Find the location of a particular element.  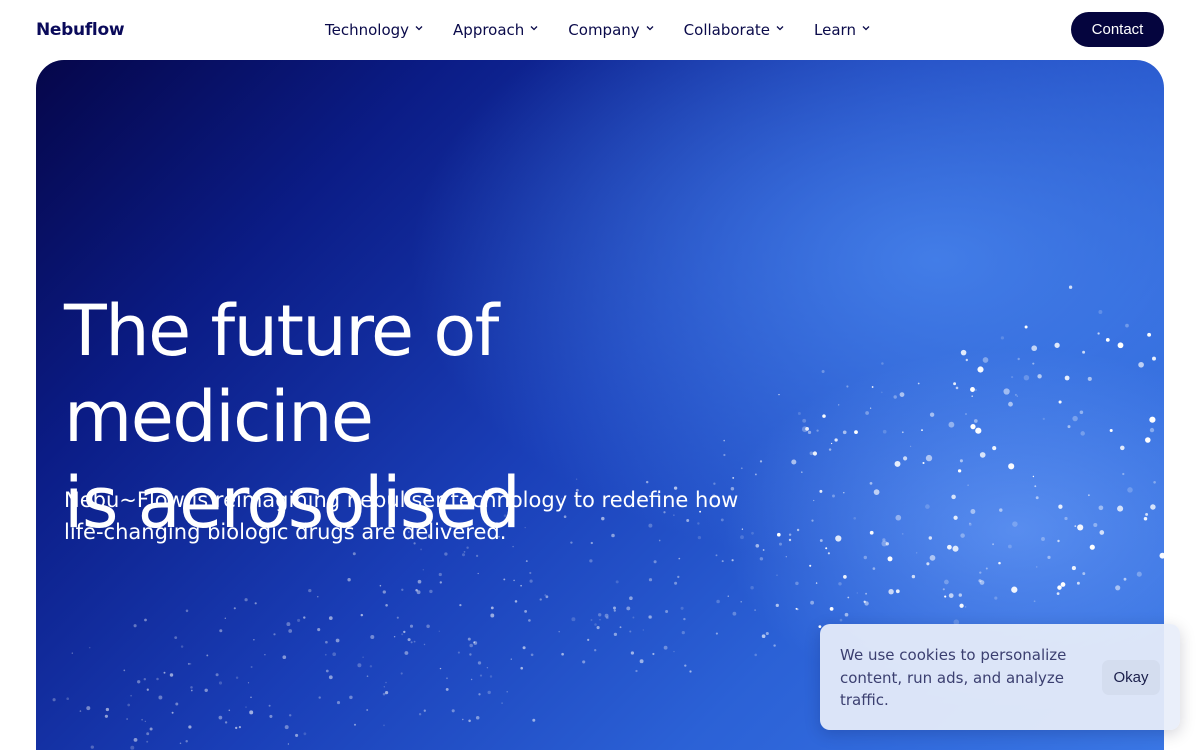

nav-item-collaborate: Collaborate is located at coordinates (734, 30).